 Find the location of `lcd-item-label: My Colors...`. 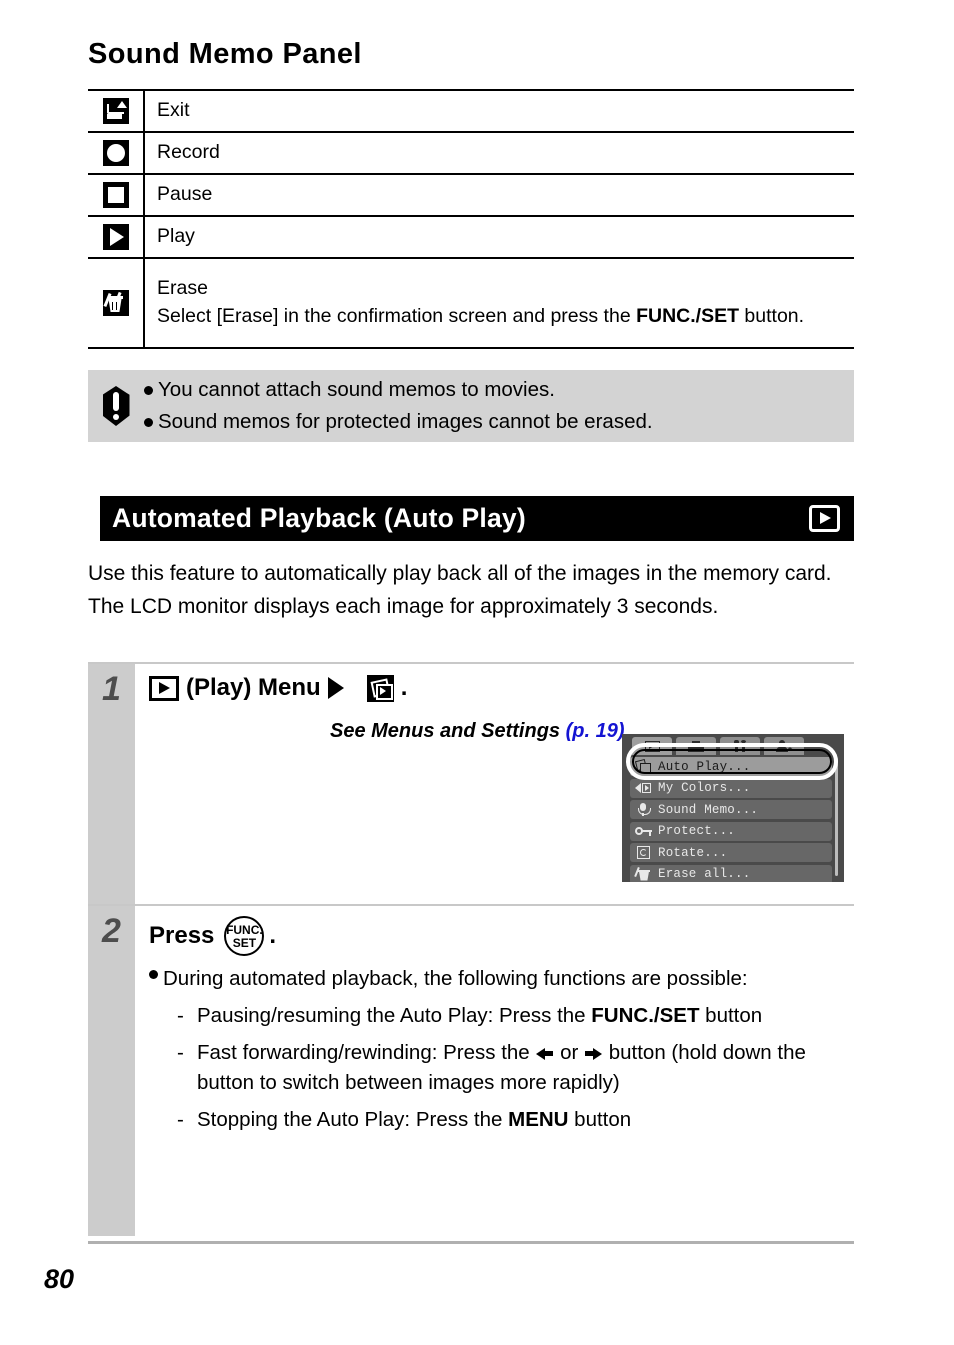

lcd-item-label: My Colors... is located at coordinates (704, 788).